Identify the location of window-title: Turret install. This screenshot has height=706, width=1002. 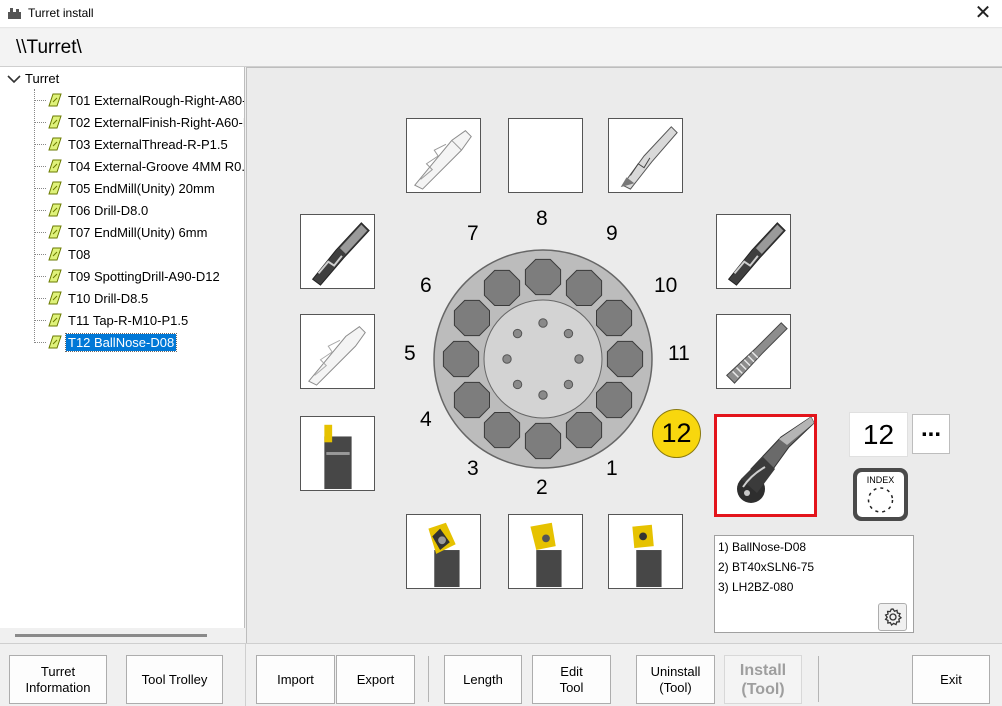
(61, 13).